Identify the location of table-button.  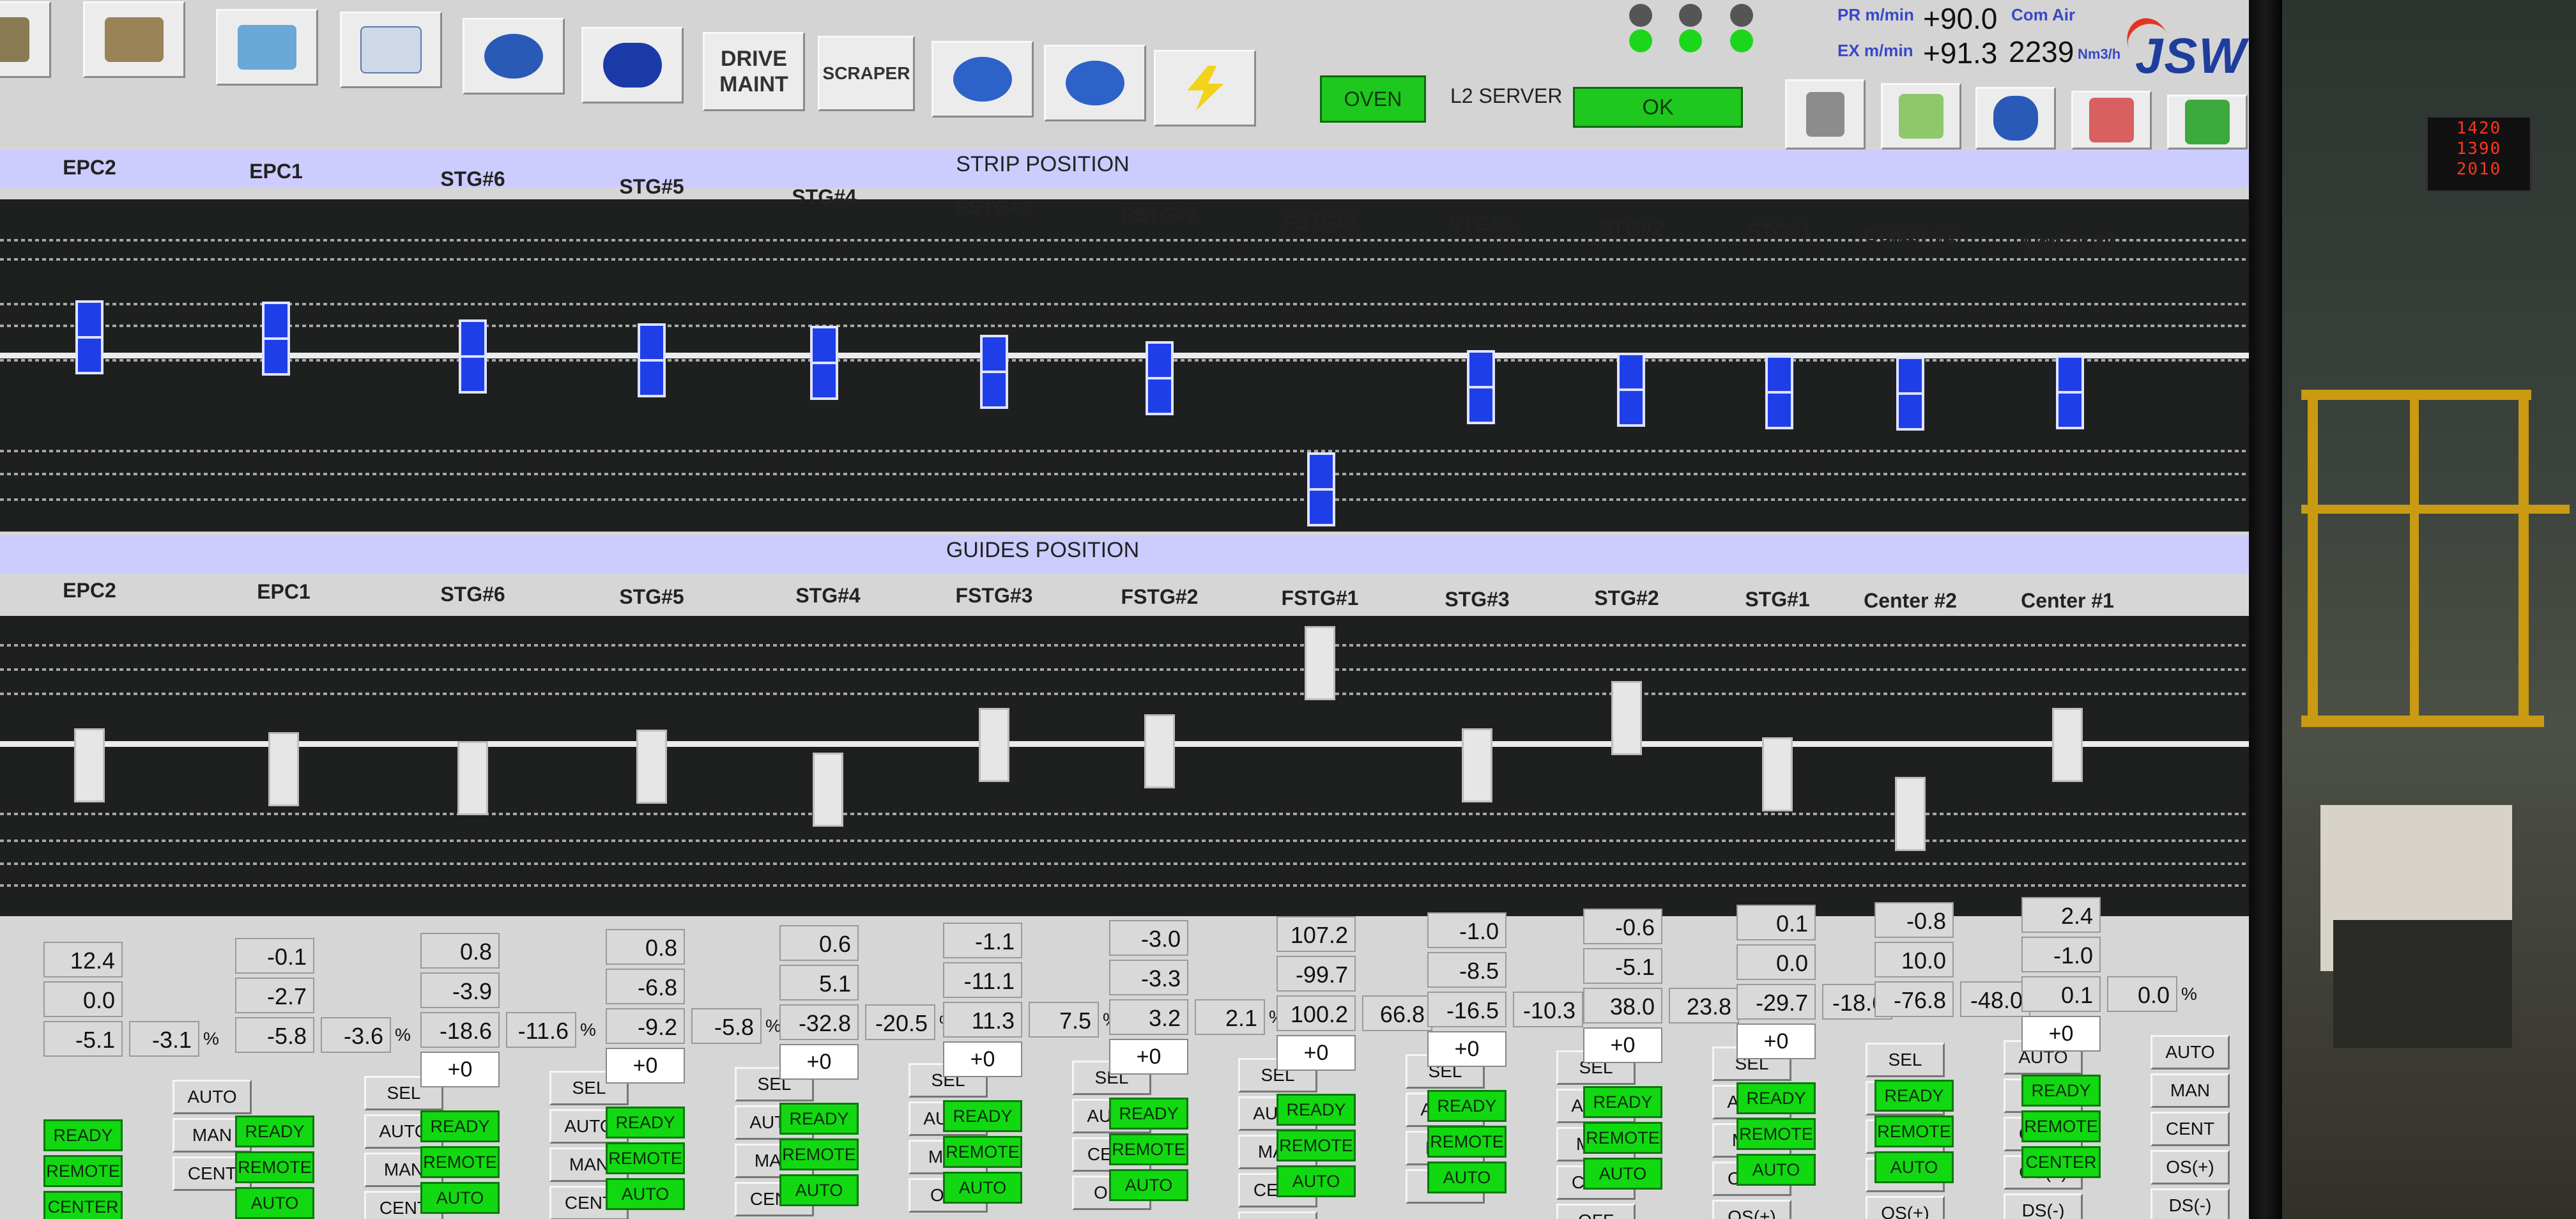
(391, 50).